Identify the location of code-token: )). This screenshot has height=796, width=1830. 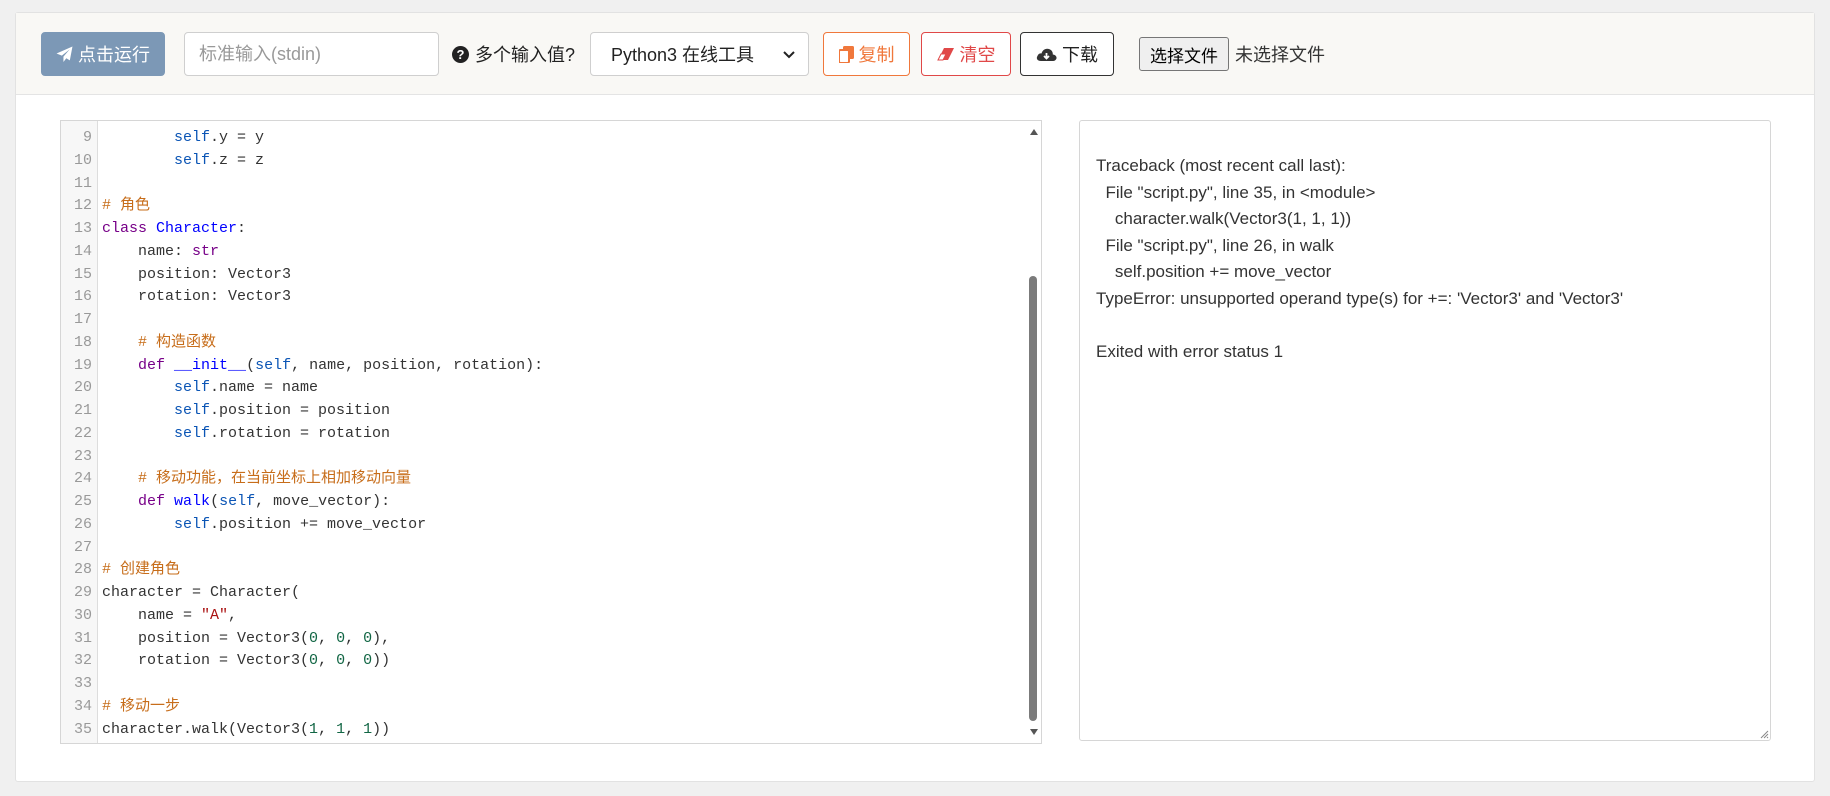
(381, 729).